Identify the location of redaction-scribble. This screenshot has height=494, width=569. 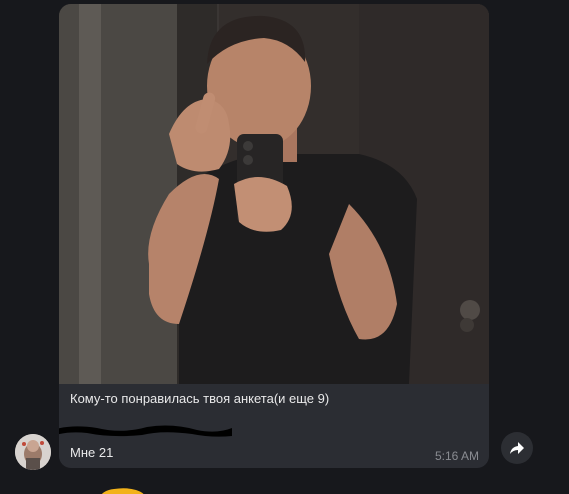
(145, 431).